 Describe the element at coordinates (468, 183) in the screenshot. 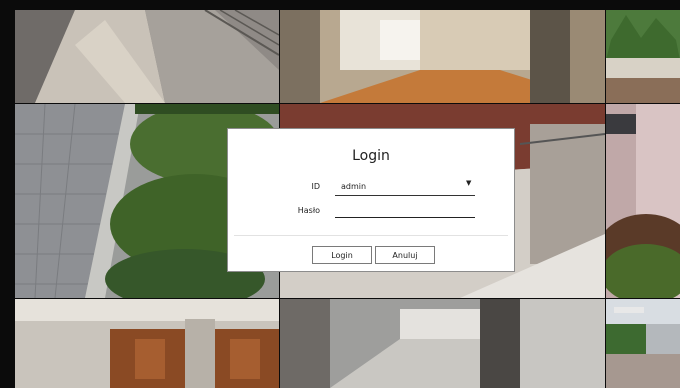

I see `chevron-down-icon: ▼` at that location.